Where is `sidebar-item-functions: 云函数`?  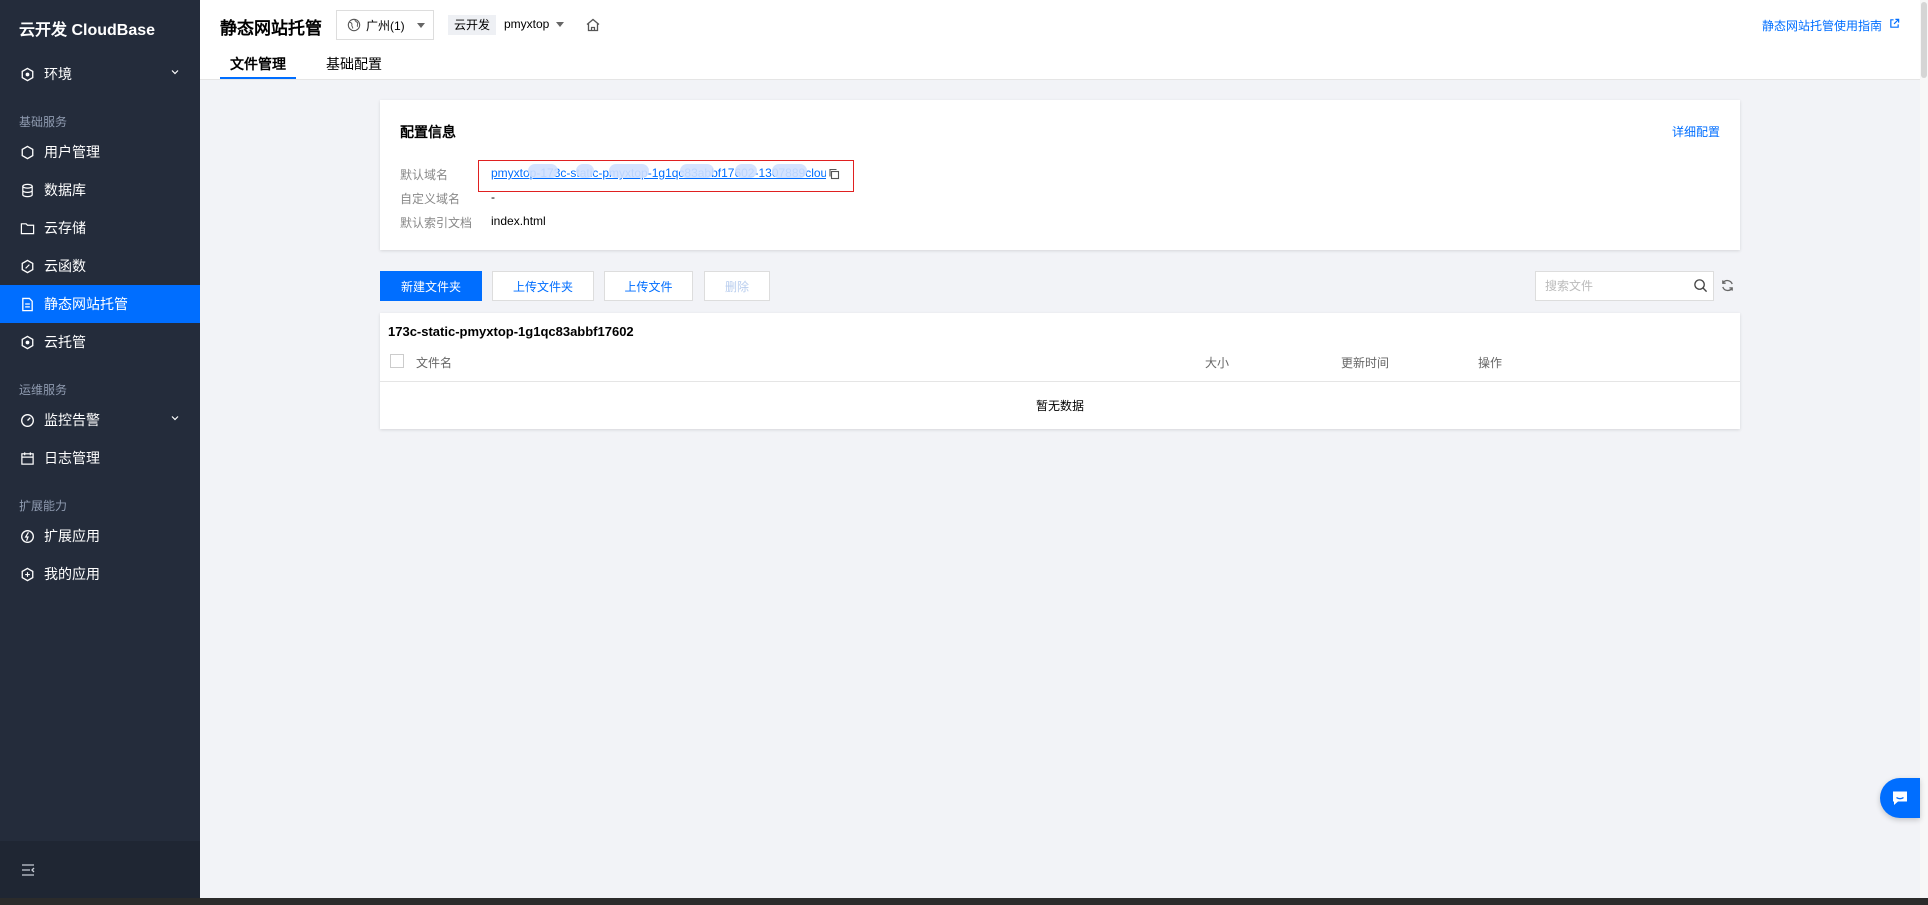
sidebar-item-functions: 云函数 is located at coordinates (100, 266).